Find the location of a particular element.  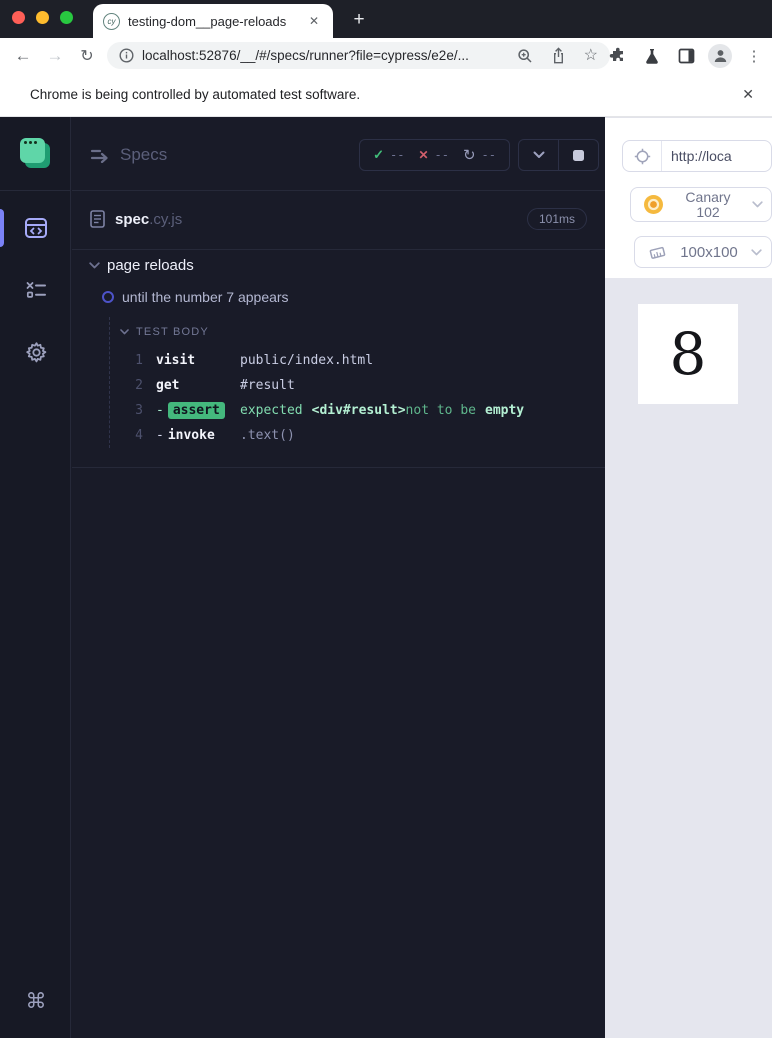

flask-extension-icon is located at coordinates (652, 56).